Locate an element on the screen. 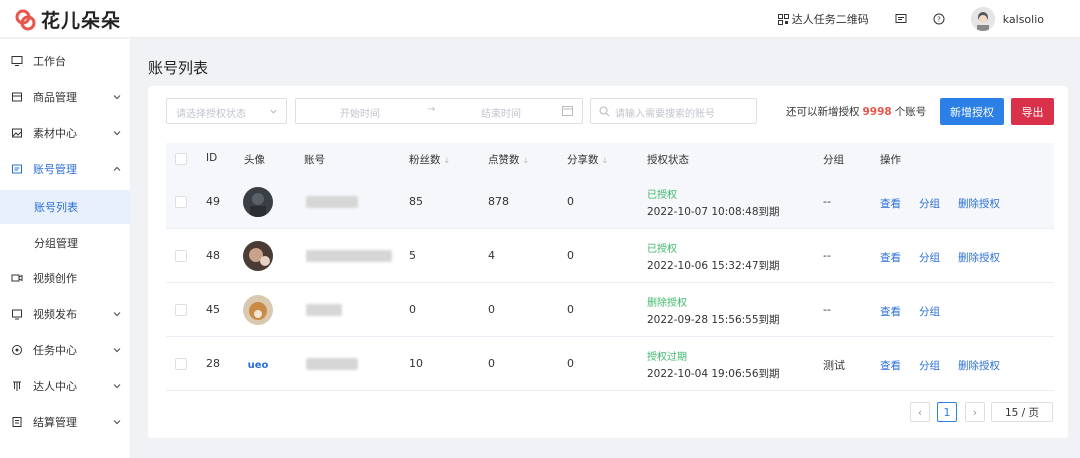 Image resolution: width=1080 pixels, height=458 pixels. table-header: ID 头像 账号 粉丝数 ↓ 点赞数 ↓ 分享数 ↓ 授权状态 分组 操作 is located at coordinates (610, 159).